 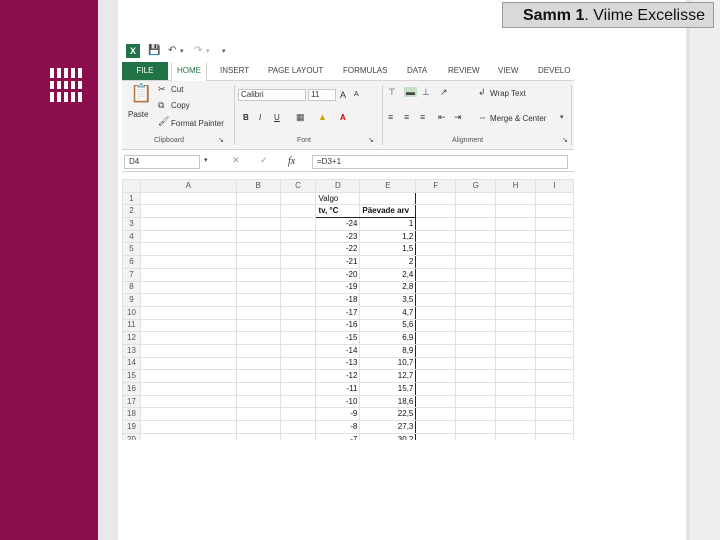 I want to click on column-header: E, so click(x=388, y=186).